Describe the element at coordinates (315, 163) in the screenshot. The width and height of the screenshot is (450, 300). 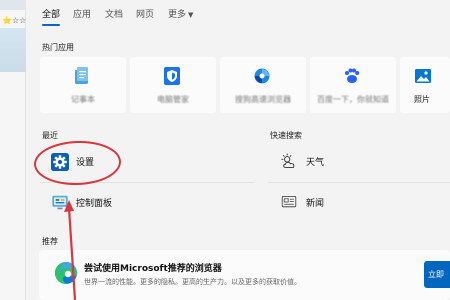
I see `quick-search-label: 天气` at that location.